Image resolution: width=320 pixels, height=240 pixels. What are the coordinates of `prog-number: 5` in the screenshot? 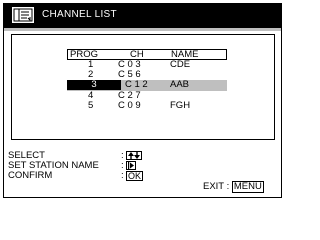 It's located at (91, 105).